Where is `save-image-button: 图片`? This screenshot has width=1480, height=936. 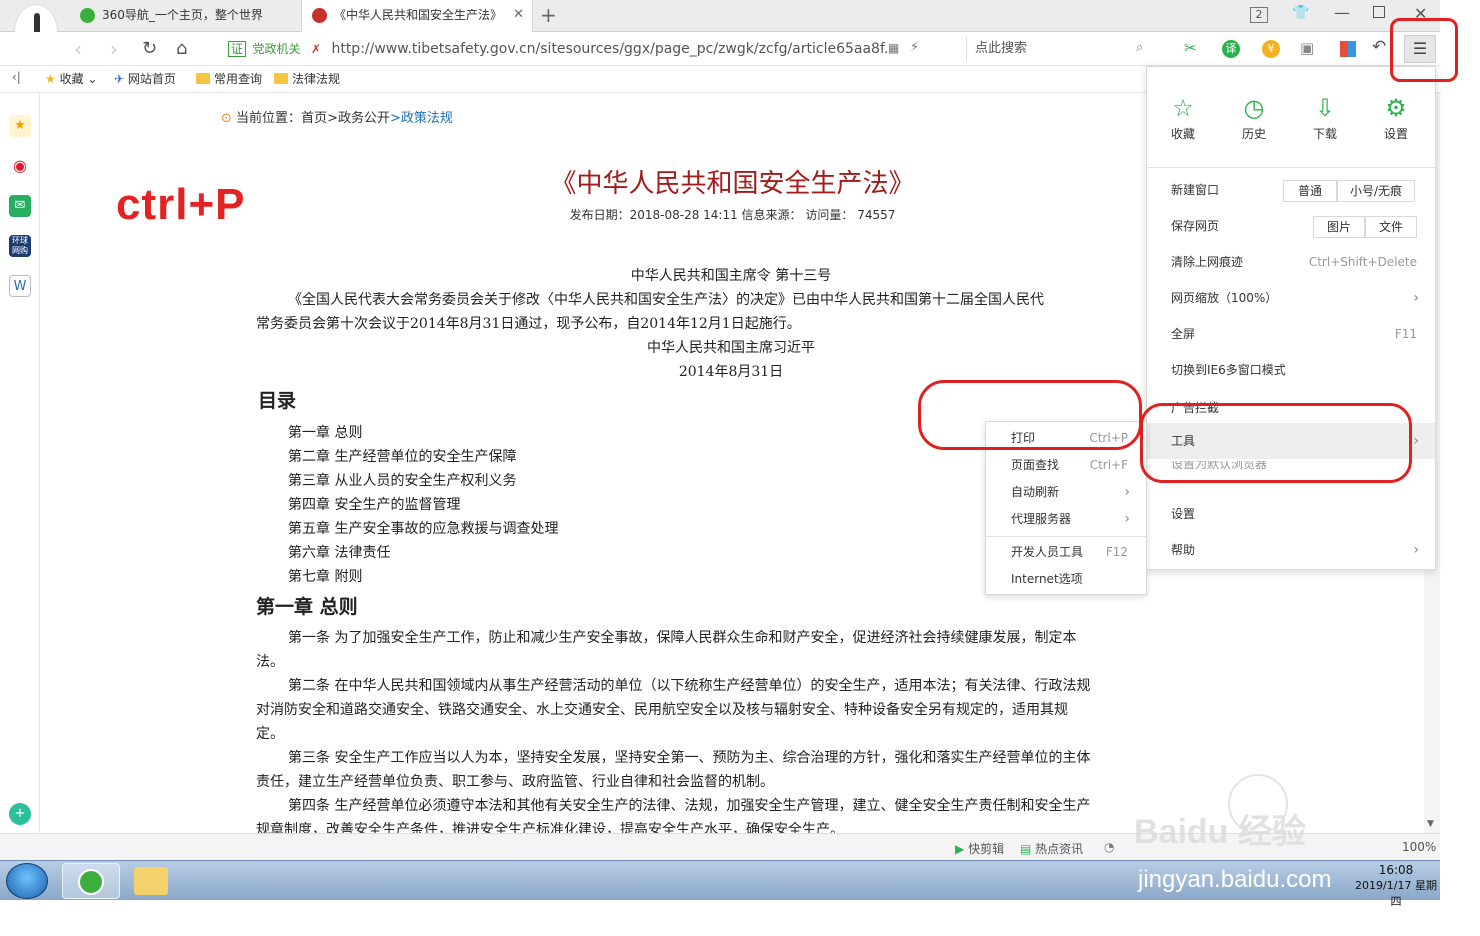 save-image-button: 图片 is located at coordinates (1339, 227).